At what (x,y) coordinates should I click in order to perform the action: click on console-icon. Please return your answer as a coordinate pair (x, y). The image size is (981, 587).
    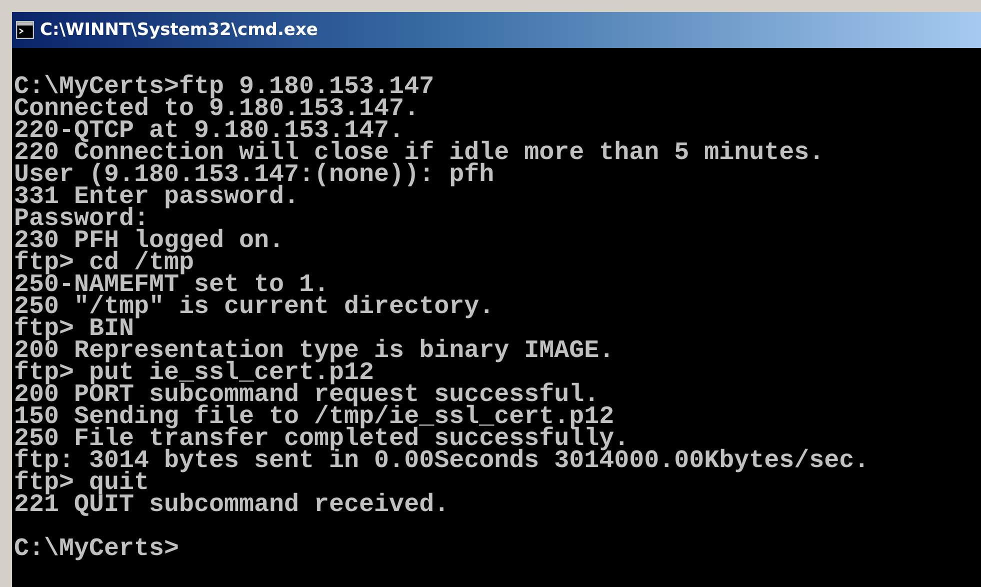
    Looking at the image, I should click on (25, 30).